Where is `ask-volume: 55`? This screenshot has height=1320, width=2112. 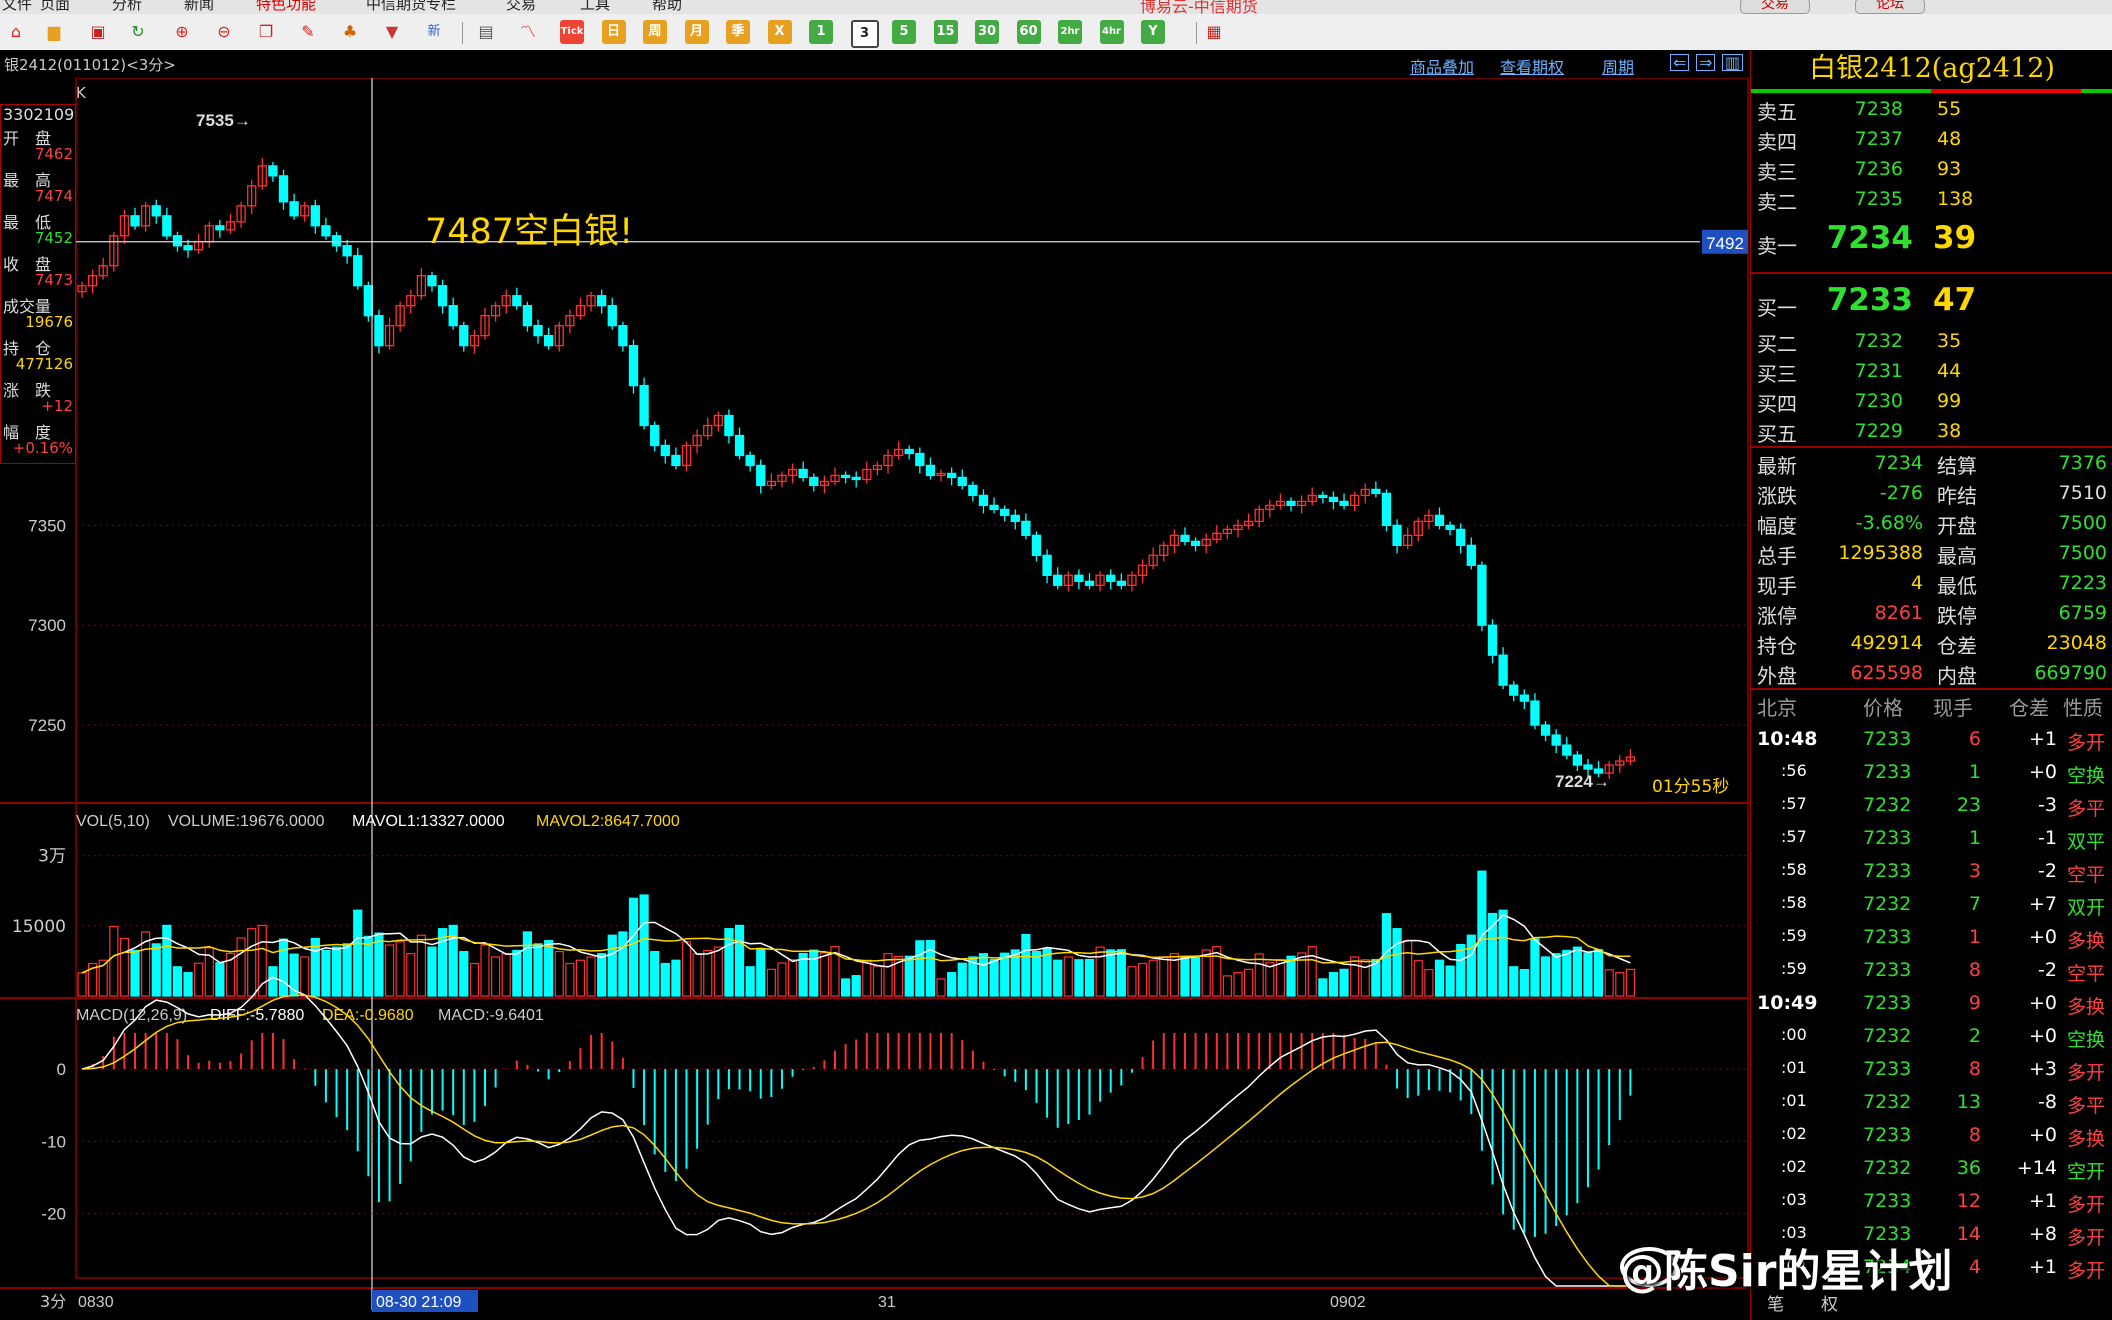 ask-volume: 55 is located at coordinates (1949, 109).